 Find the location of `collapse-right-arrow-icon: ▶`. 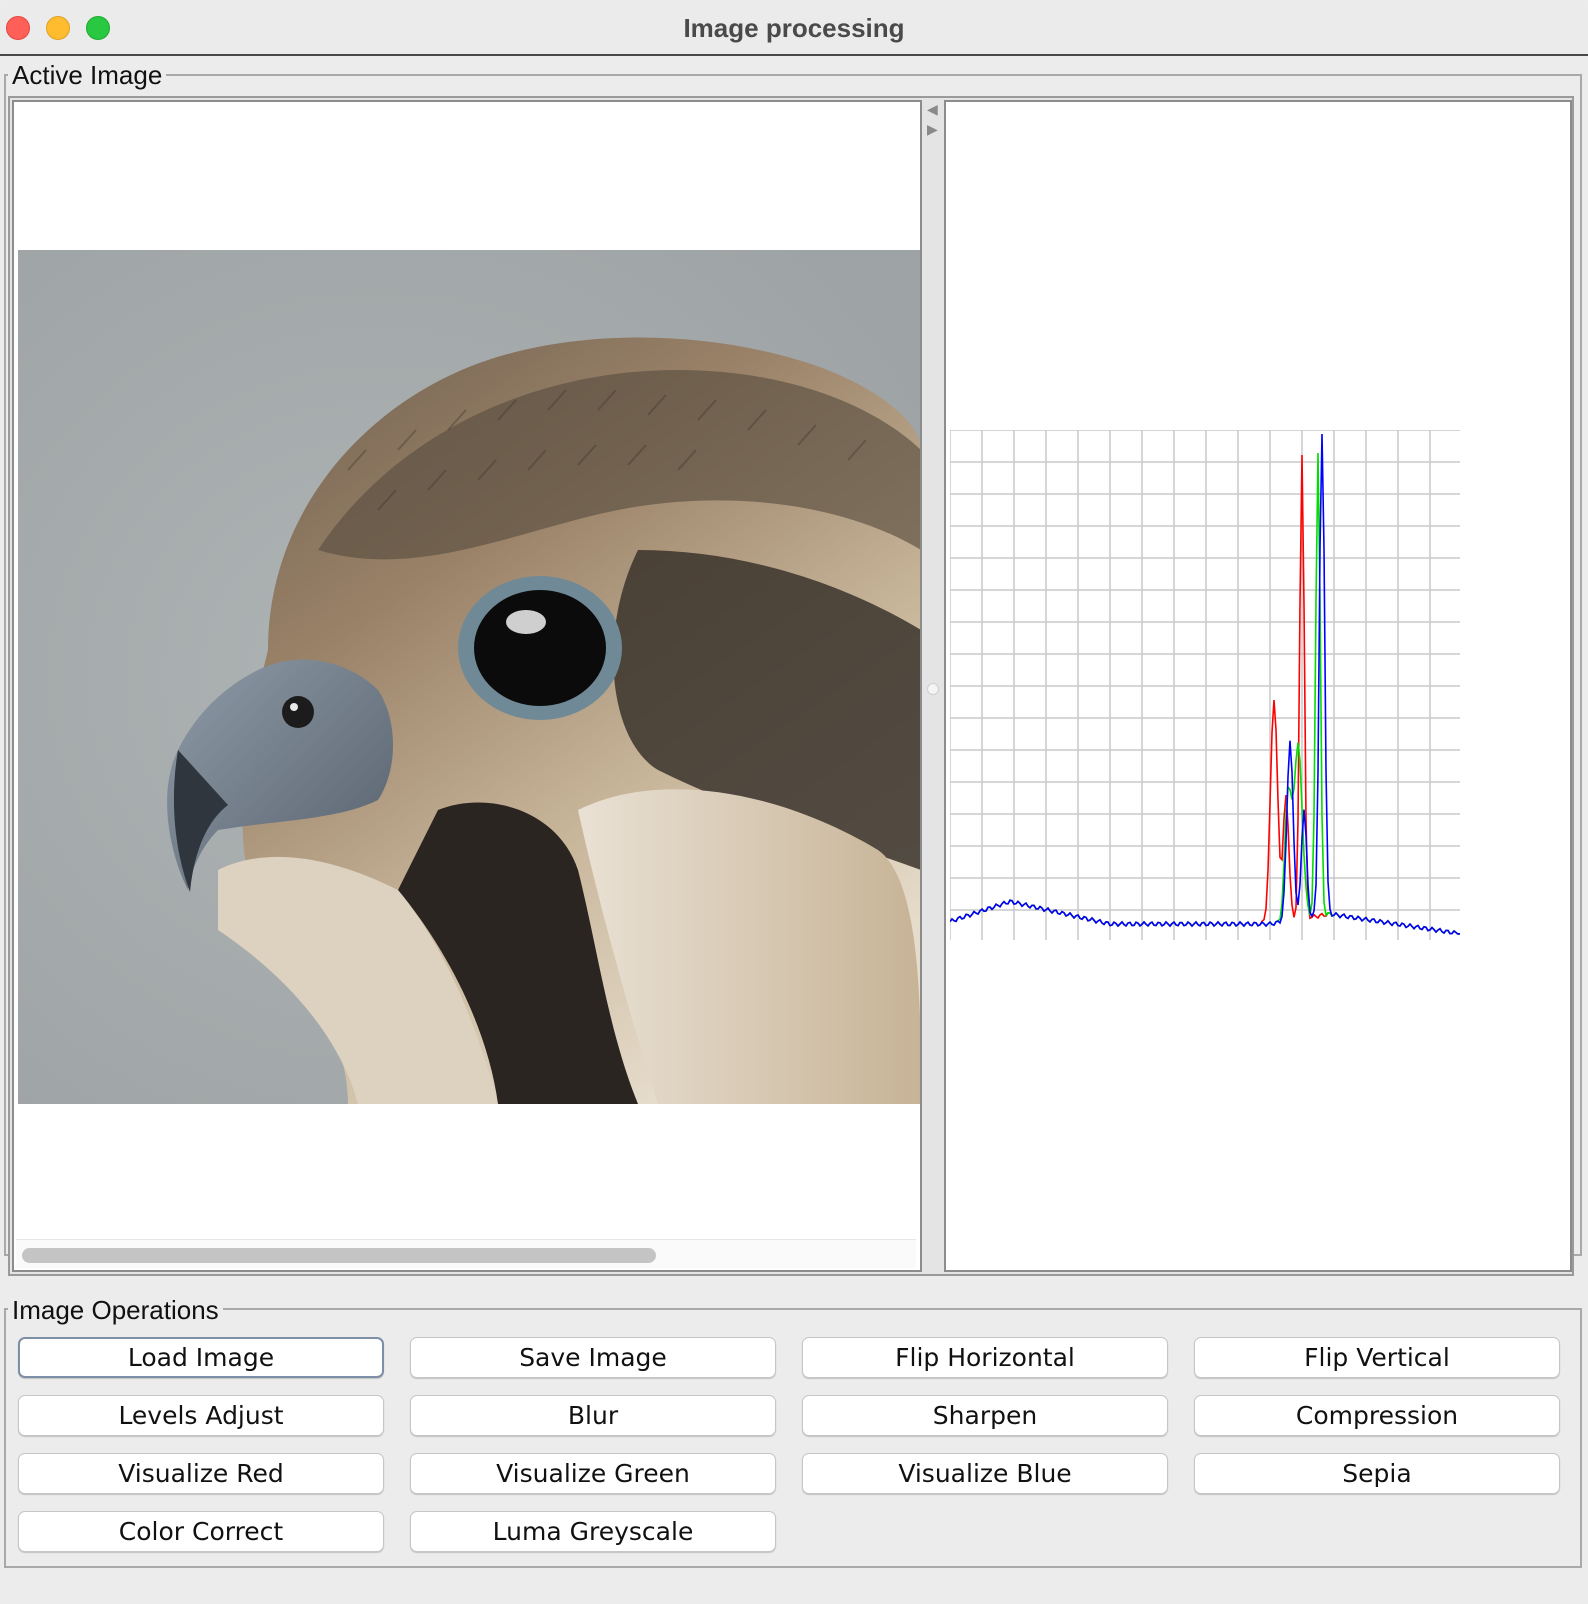

collapse-right-arrow-icon: ▶ is located at coordinates (932, 129).